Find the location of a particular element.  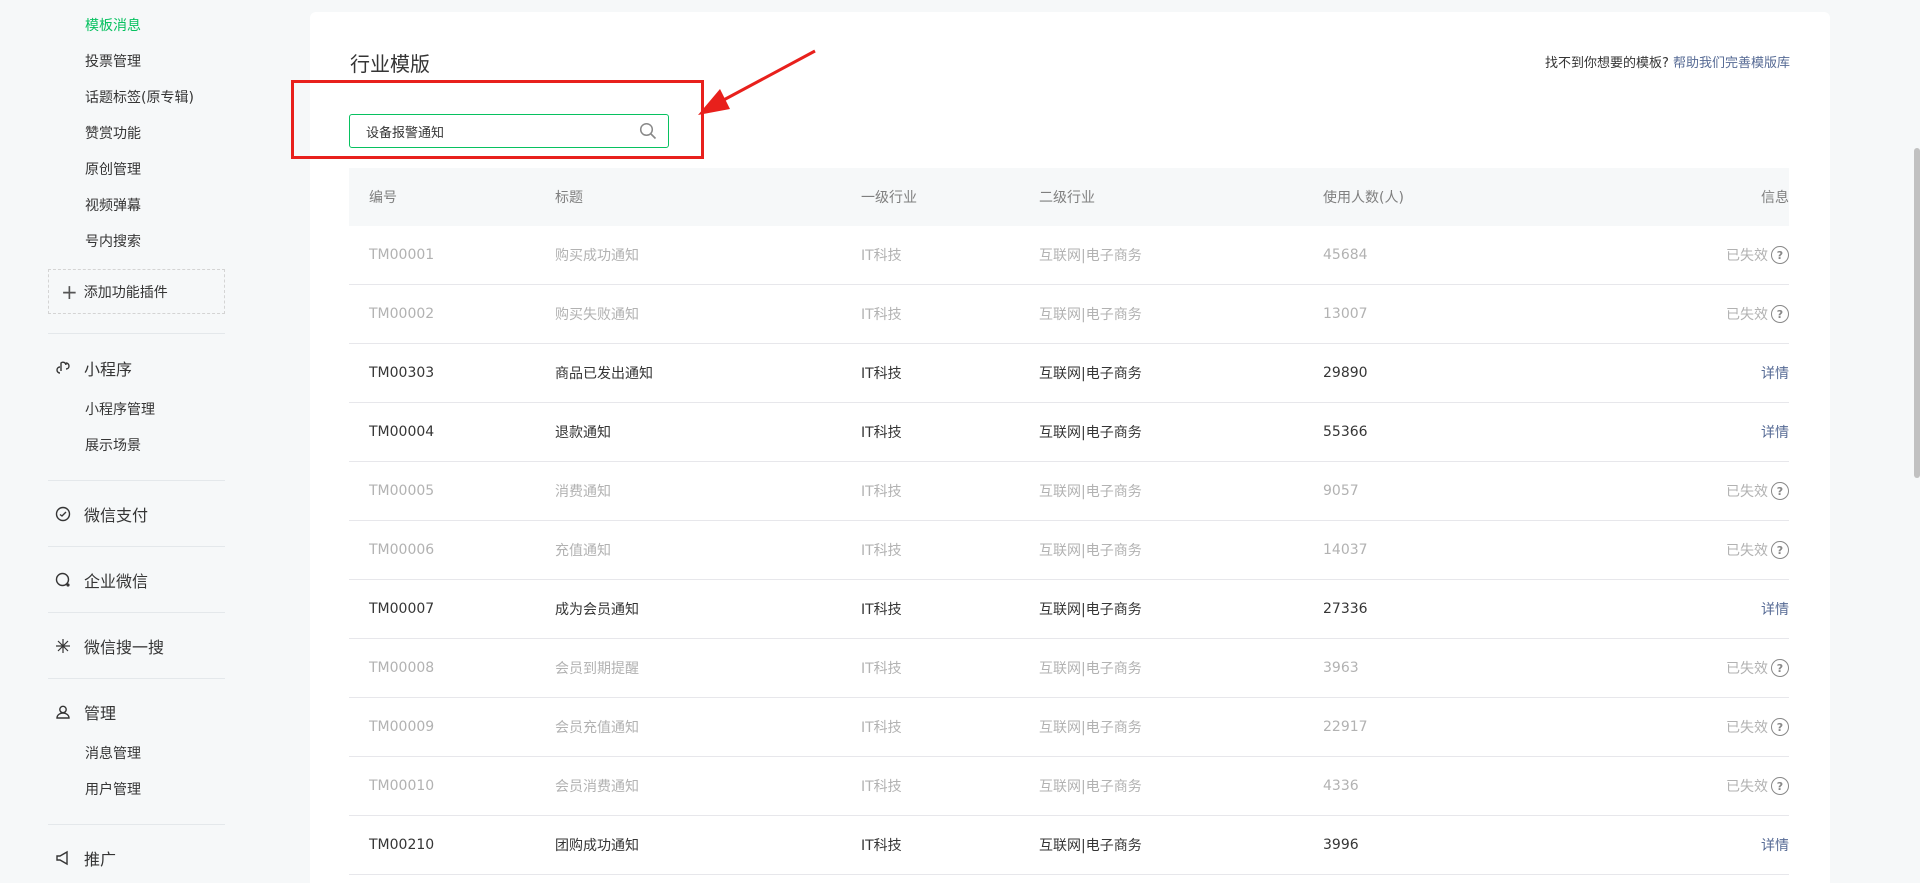

cell-id: TM00010 is located at coordinates (402, 786).